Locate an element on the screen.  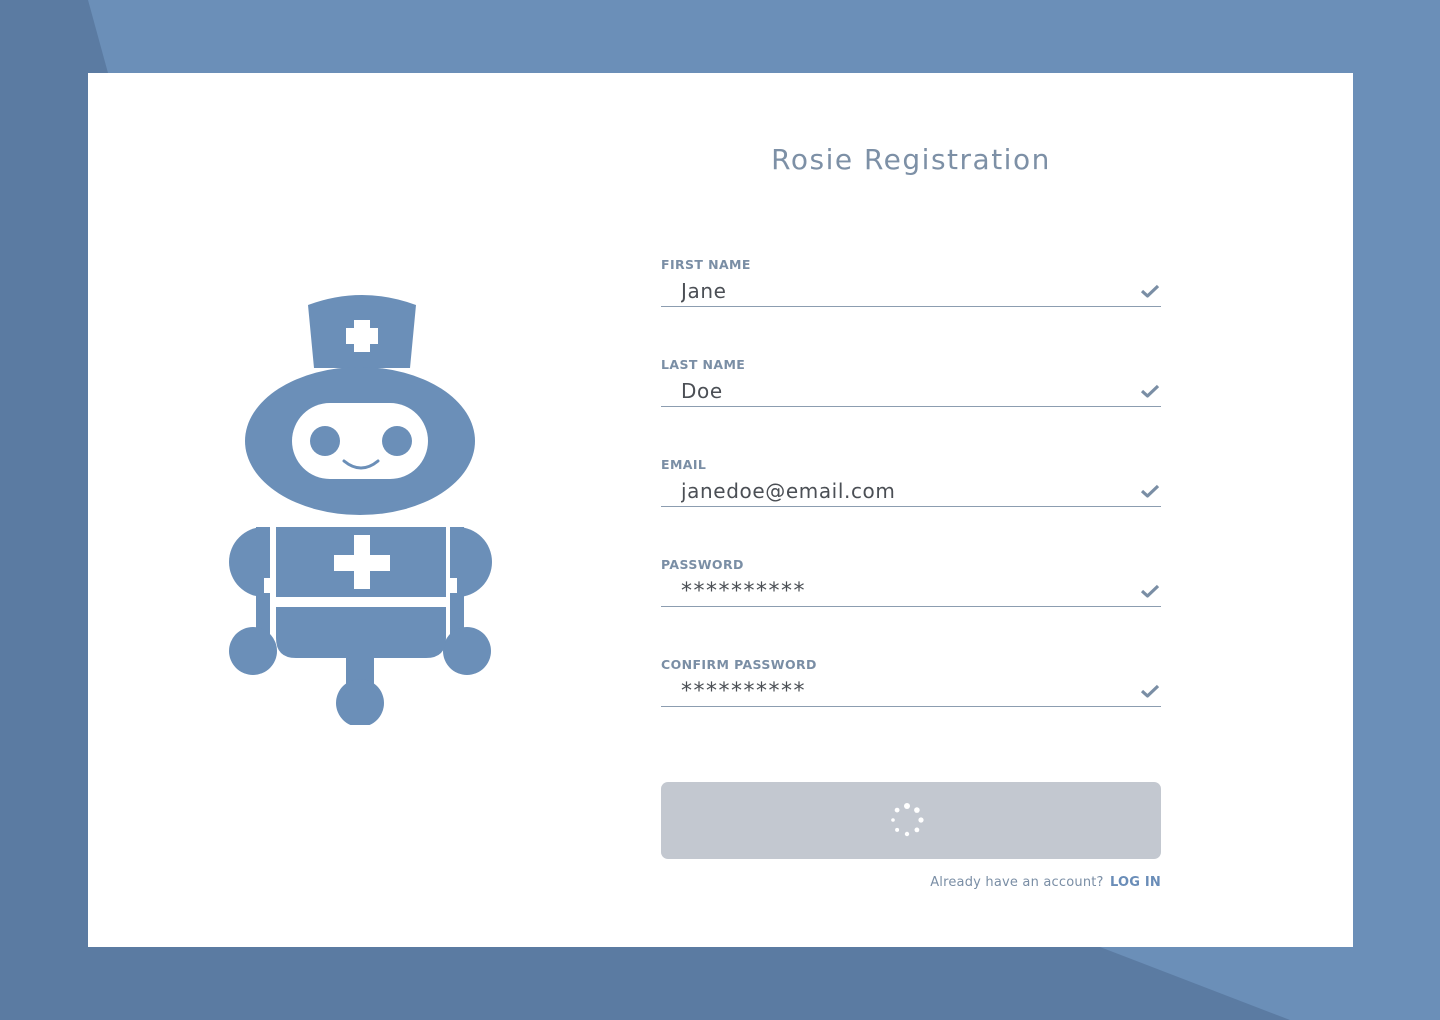
page-title: Rosie Registration is located at coordinates (911, 159).